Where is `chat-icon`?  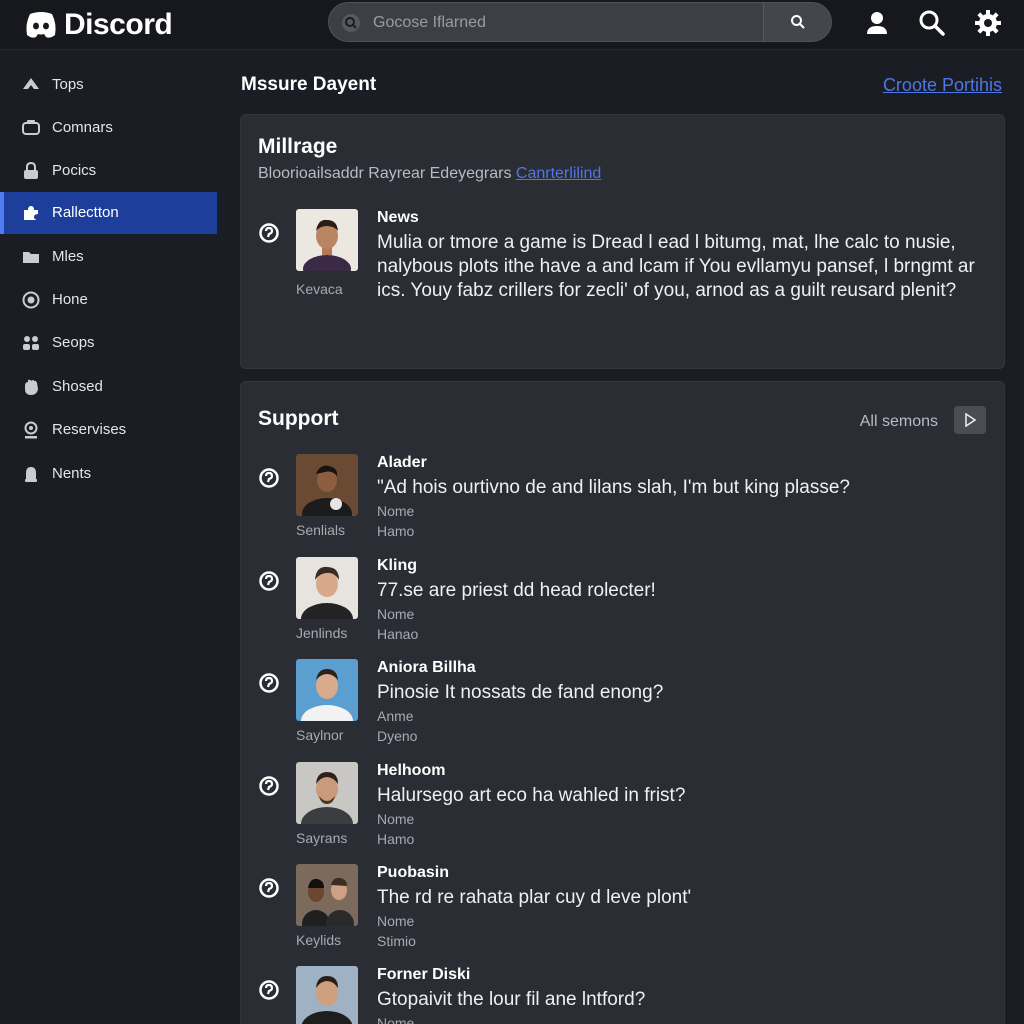 chat-icon is located at coordinates (31, 127).